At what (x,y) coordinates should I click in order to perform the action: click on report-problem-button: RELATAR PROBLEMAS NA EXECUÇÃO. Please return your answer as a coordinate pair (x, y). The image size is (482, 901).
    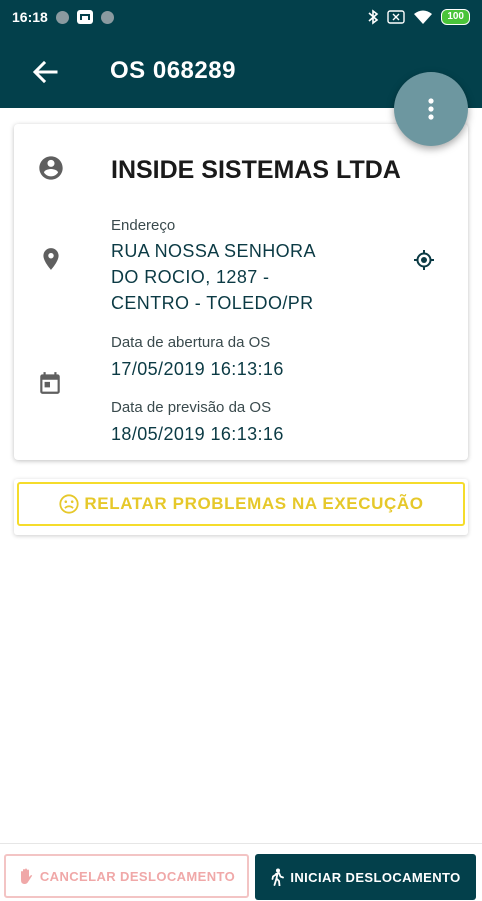
    Looking at the image, I should click on (241, 504).